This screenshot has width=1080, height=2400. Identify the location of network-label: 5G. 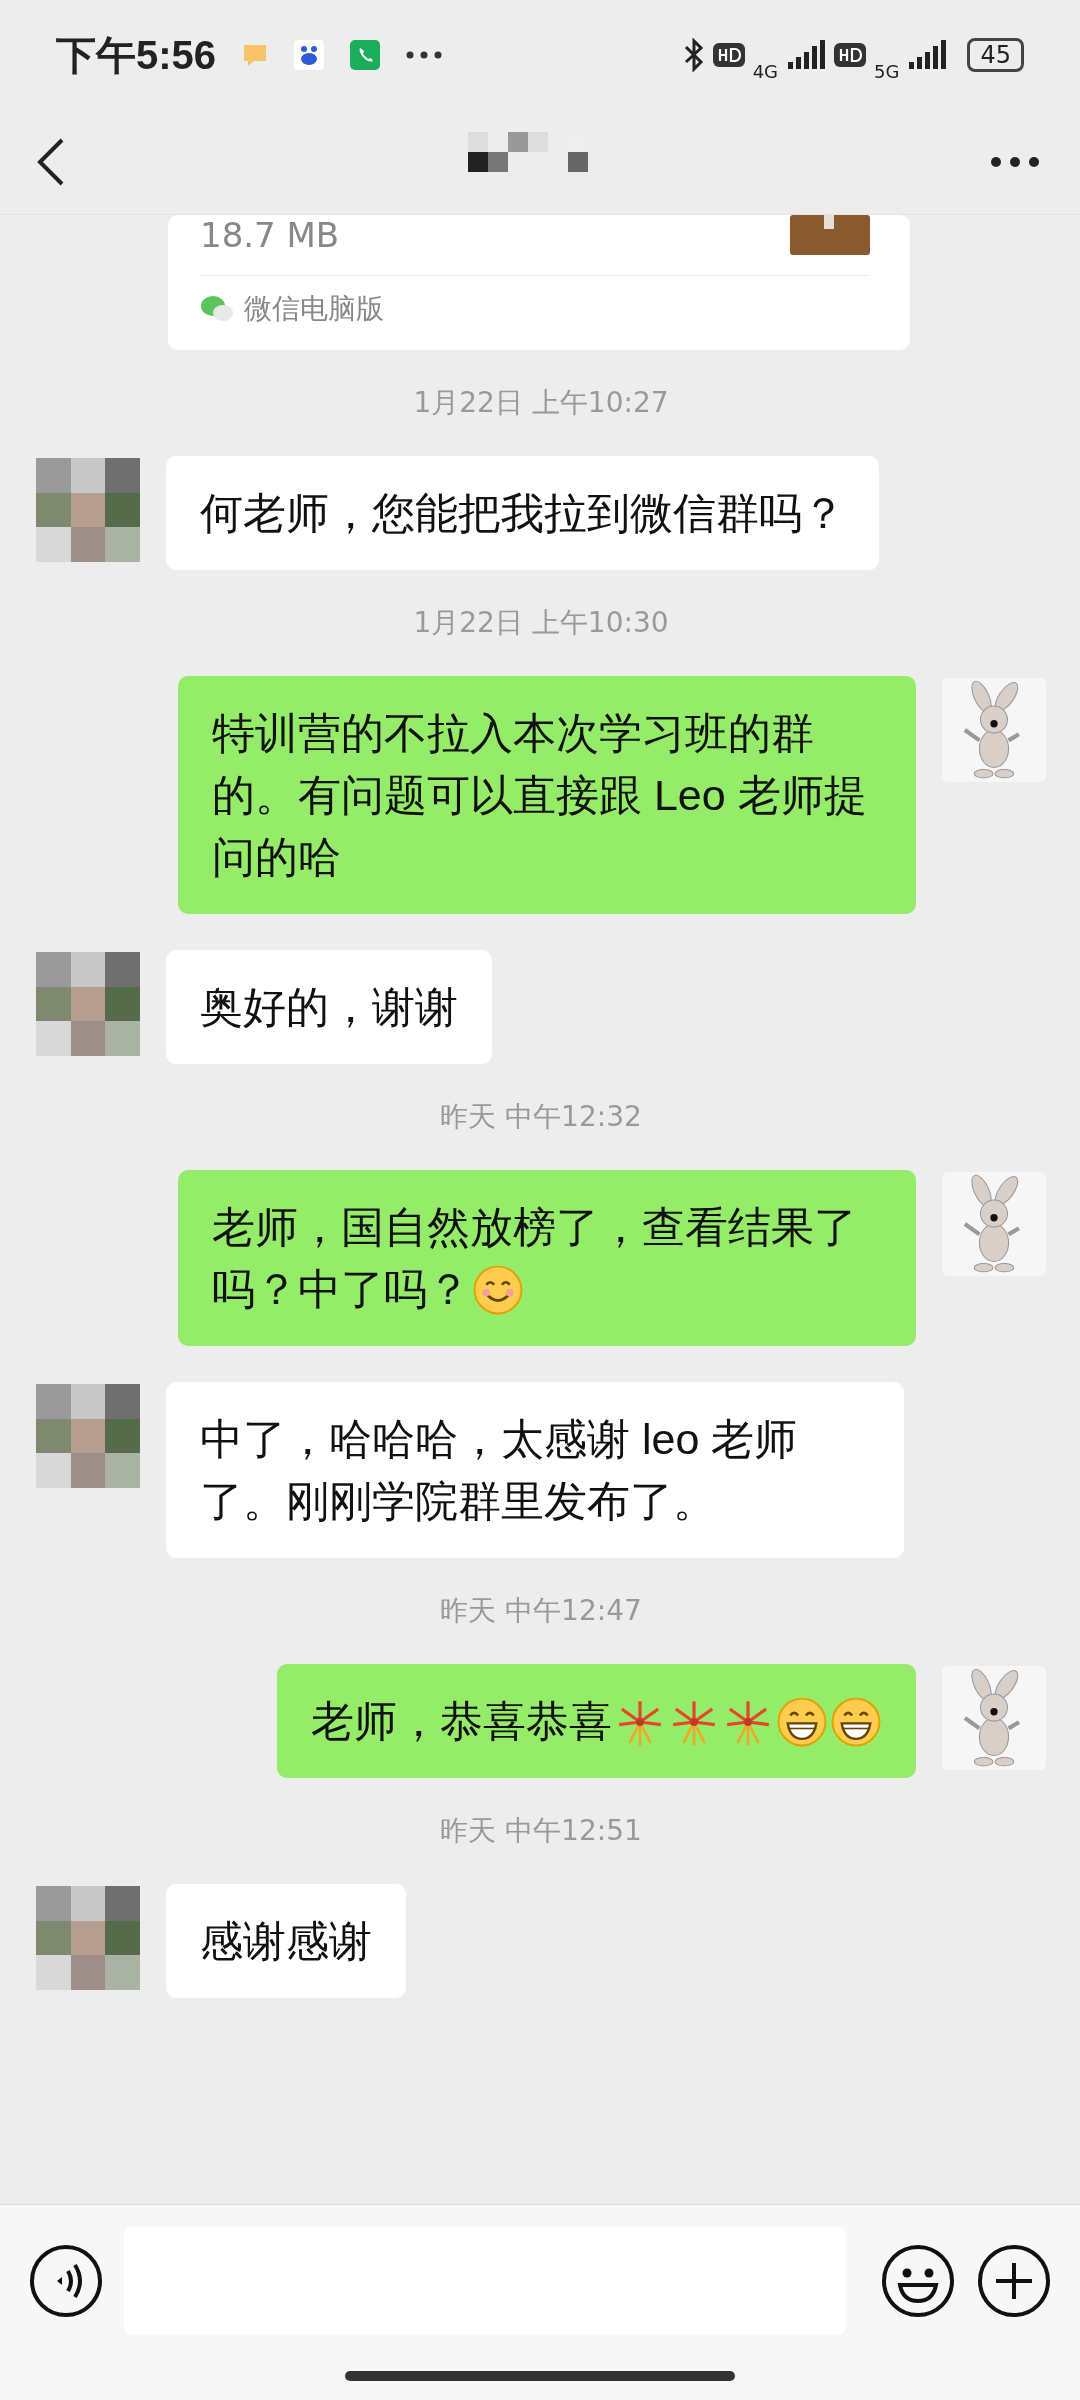
(887, 71).